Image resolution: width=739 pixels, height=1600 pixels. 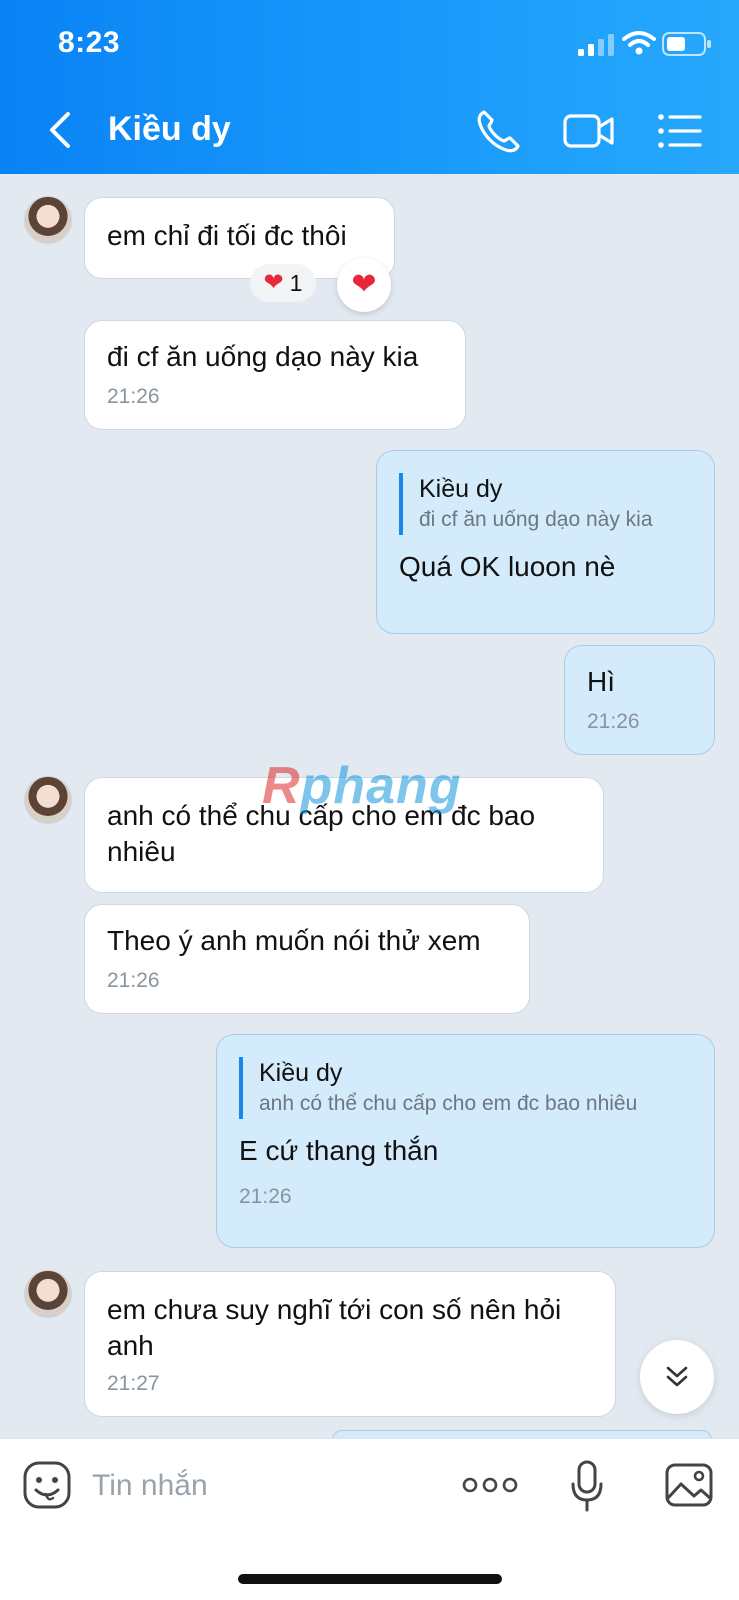 What do you see at coordinates (448, 1103) in the screenshot?
I see `quoted-text: anh có thể chu cấp cho em đc bao nhiêu` at bounding box center [448, 1103].